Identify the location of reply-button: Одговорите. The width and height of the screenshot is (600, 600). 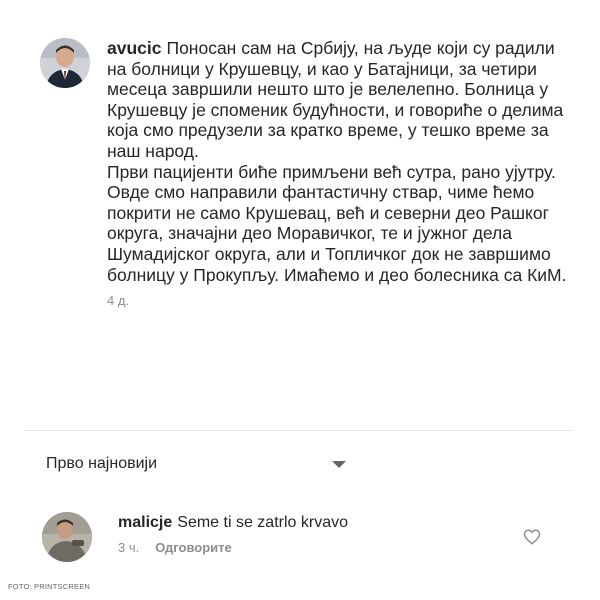
(193, 547).